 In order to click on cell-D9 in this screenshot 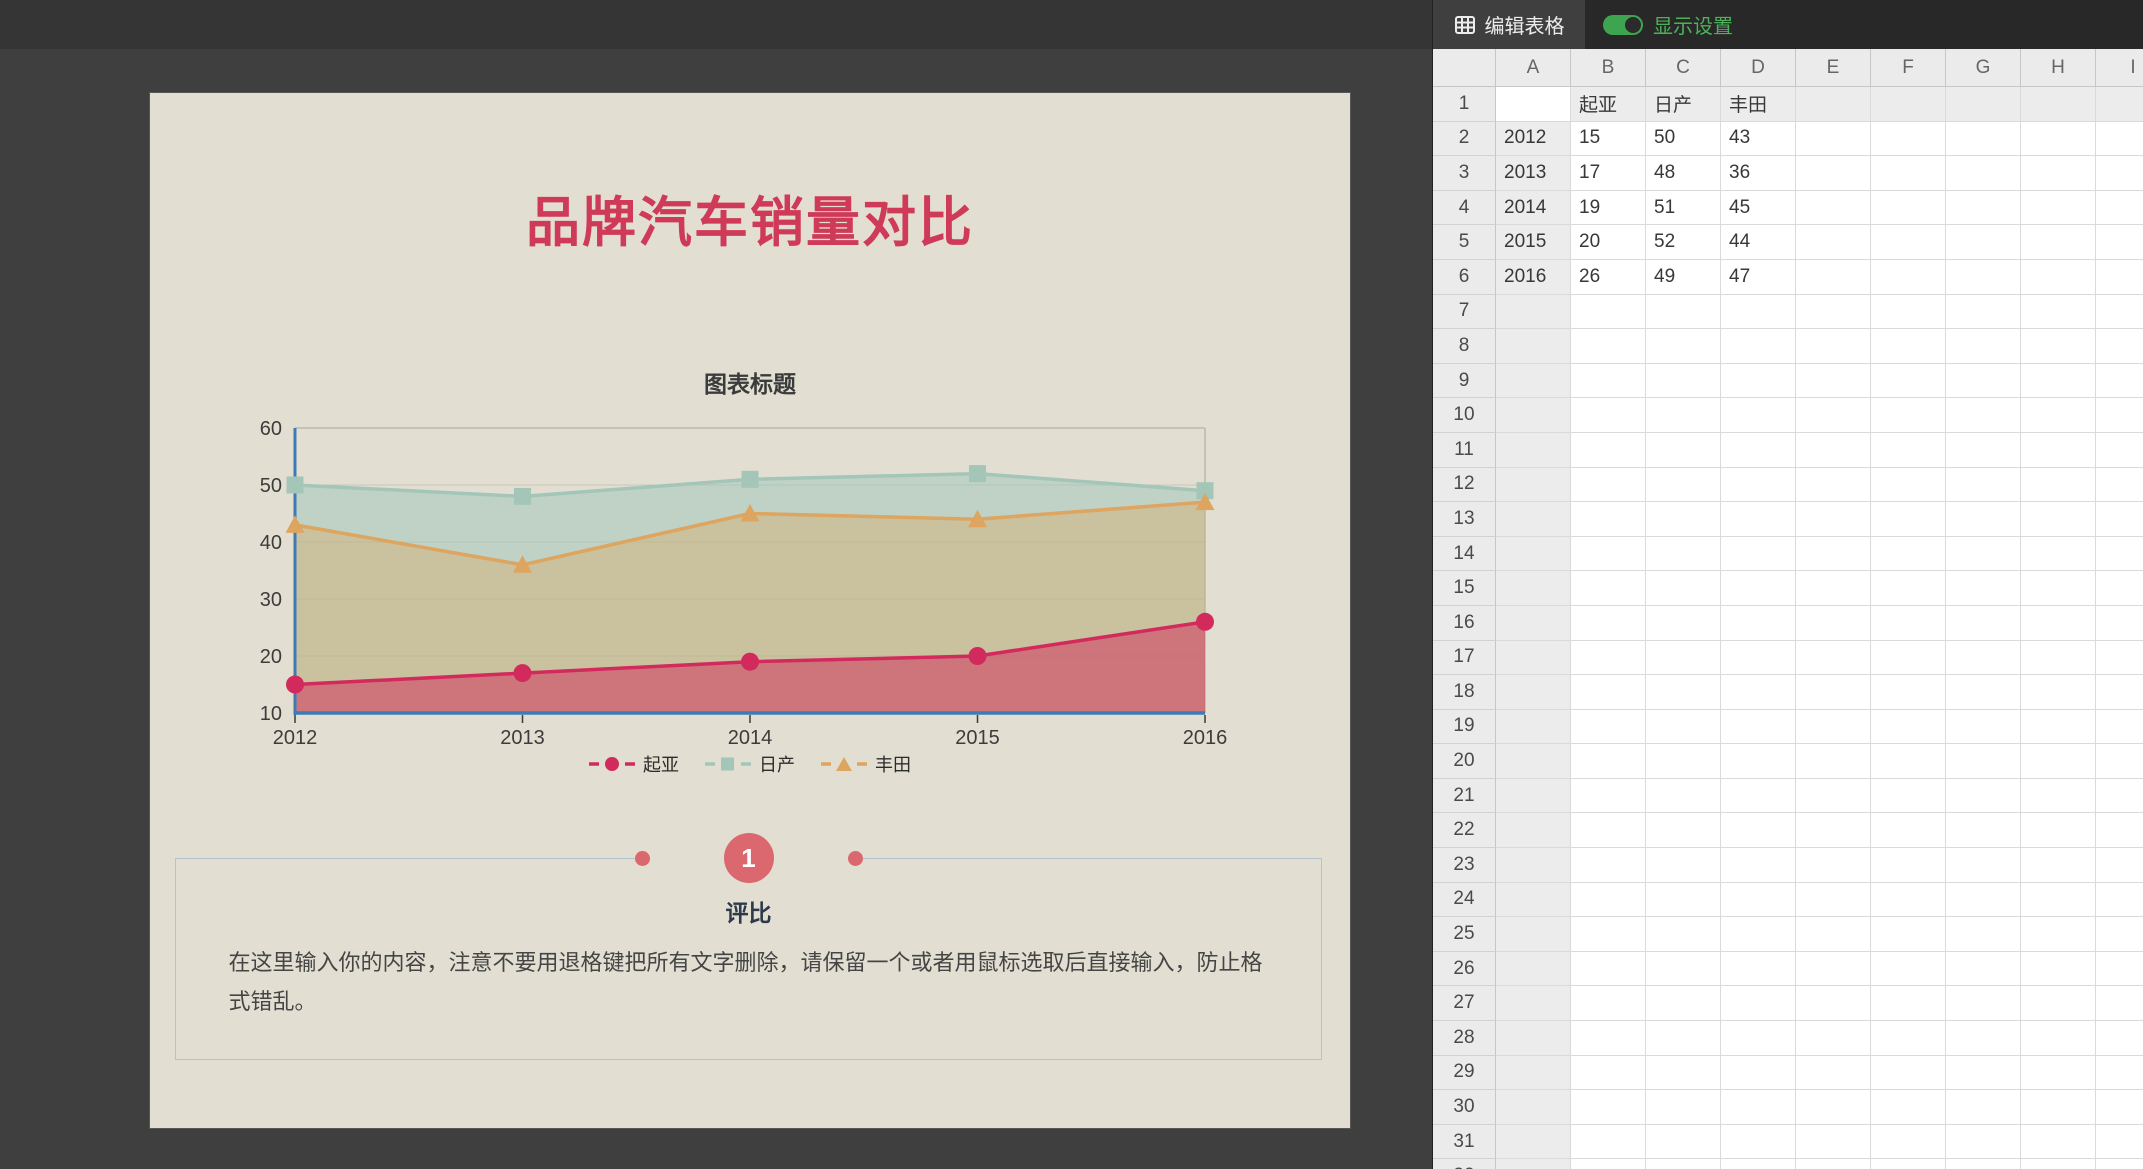, I will do `click(1758, 381)`.